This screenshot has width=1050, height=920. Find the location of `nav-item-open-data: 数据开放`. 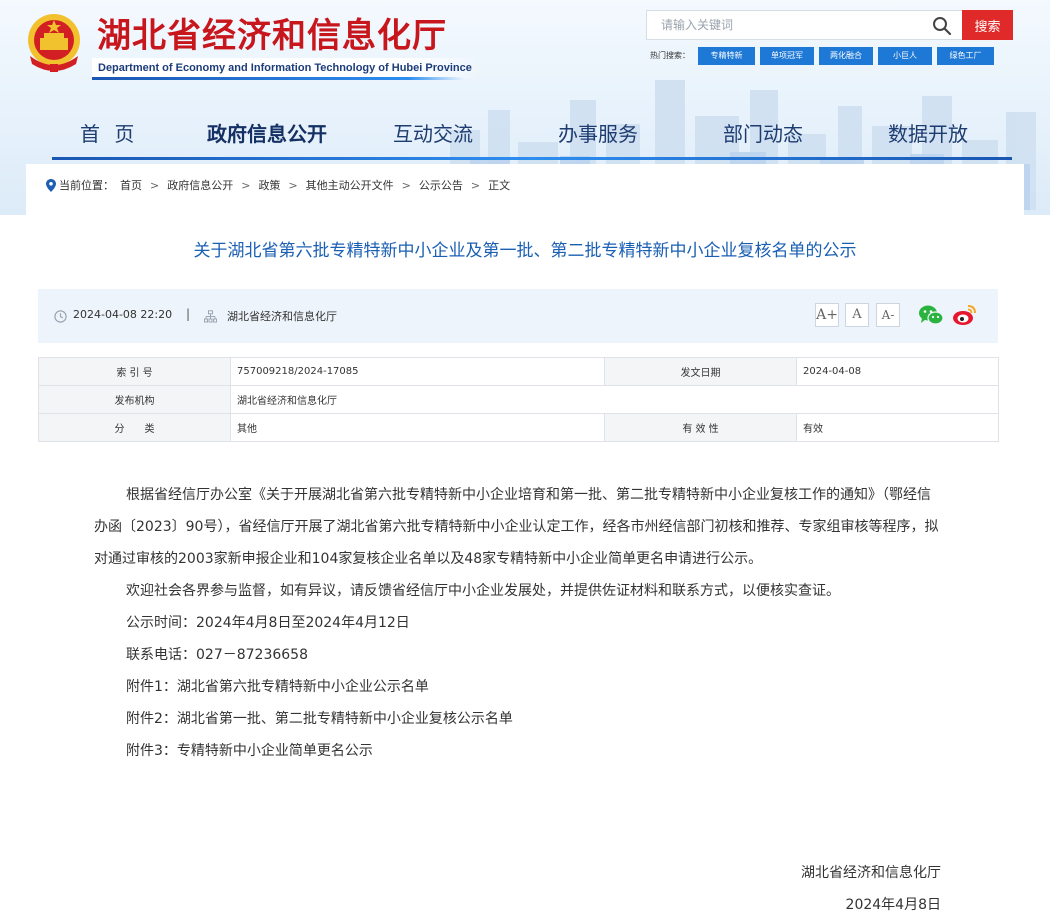

nav-item-open-data: 数据开放 is located at coordinates (928, 134).